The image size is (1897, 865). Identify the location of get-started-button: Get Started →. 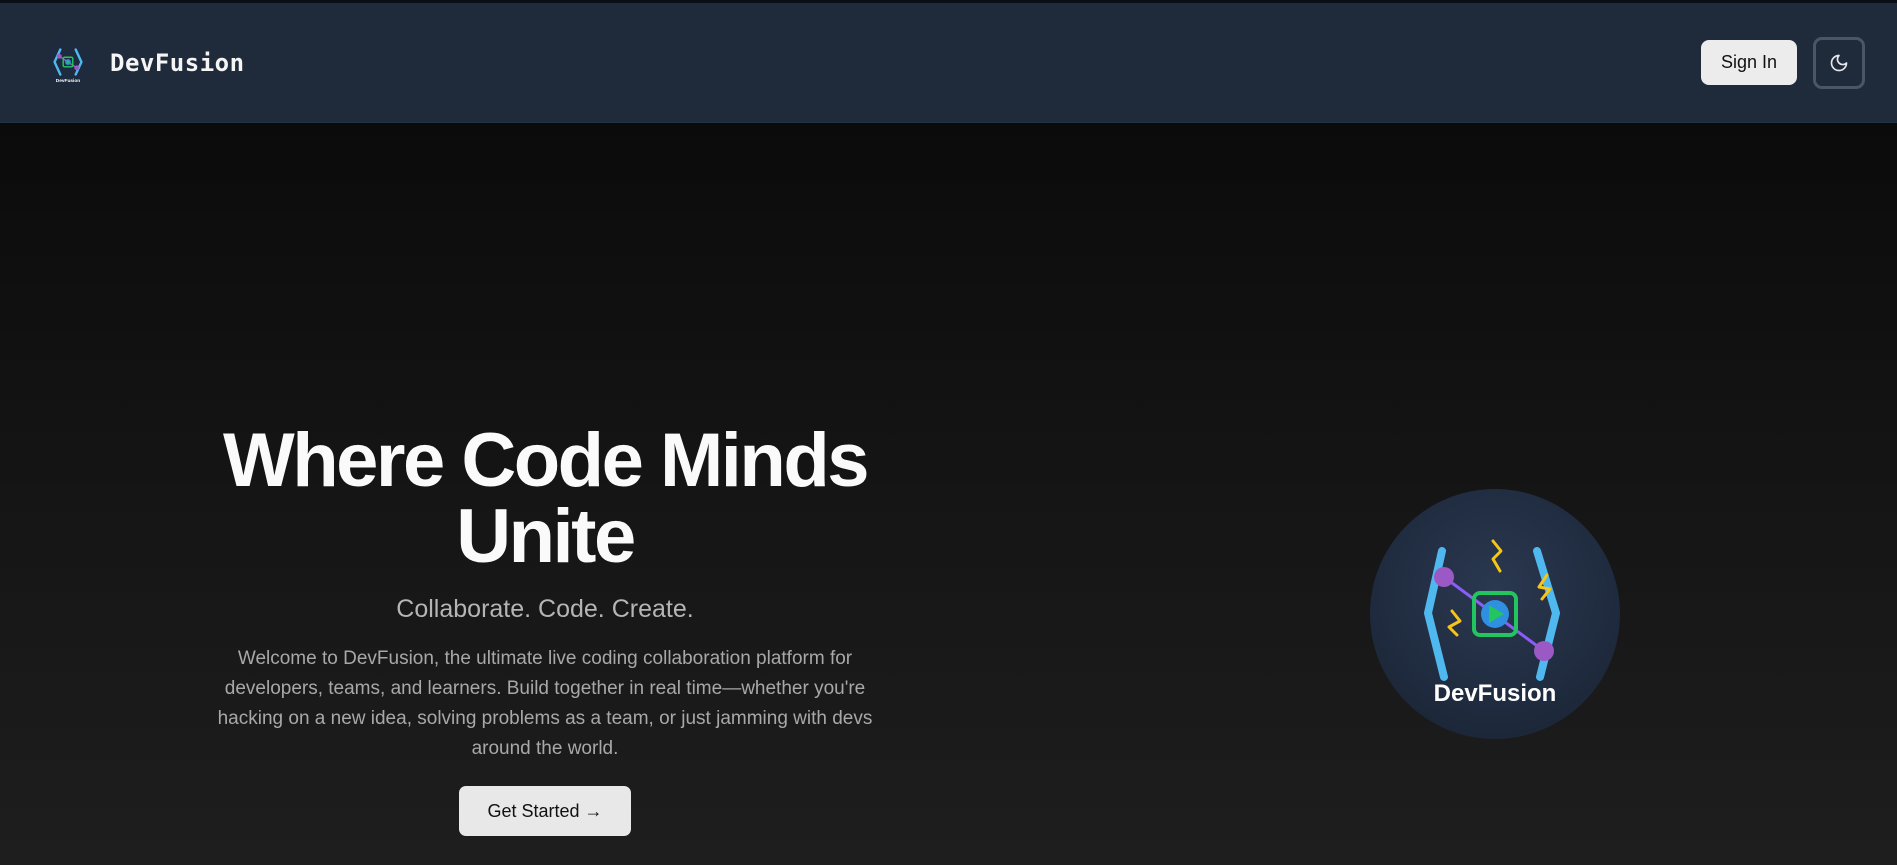
(545, 811).